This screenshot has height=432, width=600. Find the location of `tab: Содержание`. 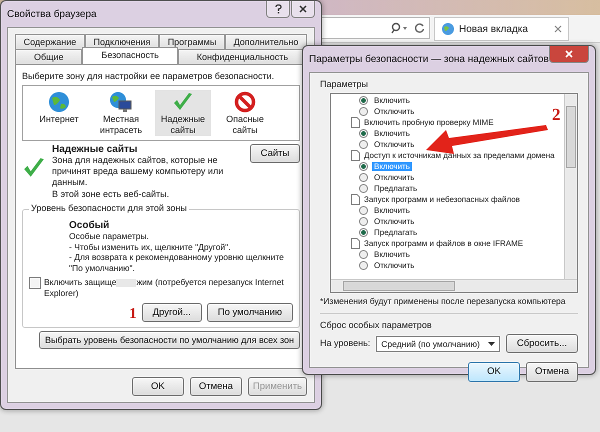

tab: Содержание is located at coordinates (50, 41).